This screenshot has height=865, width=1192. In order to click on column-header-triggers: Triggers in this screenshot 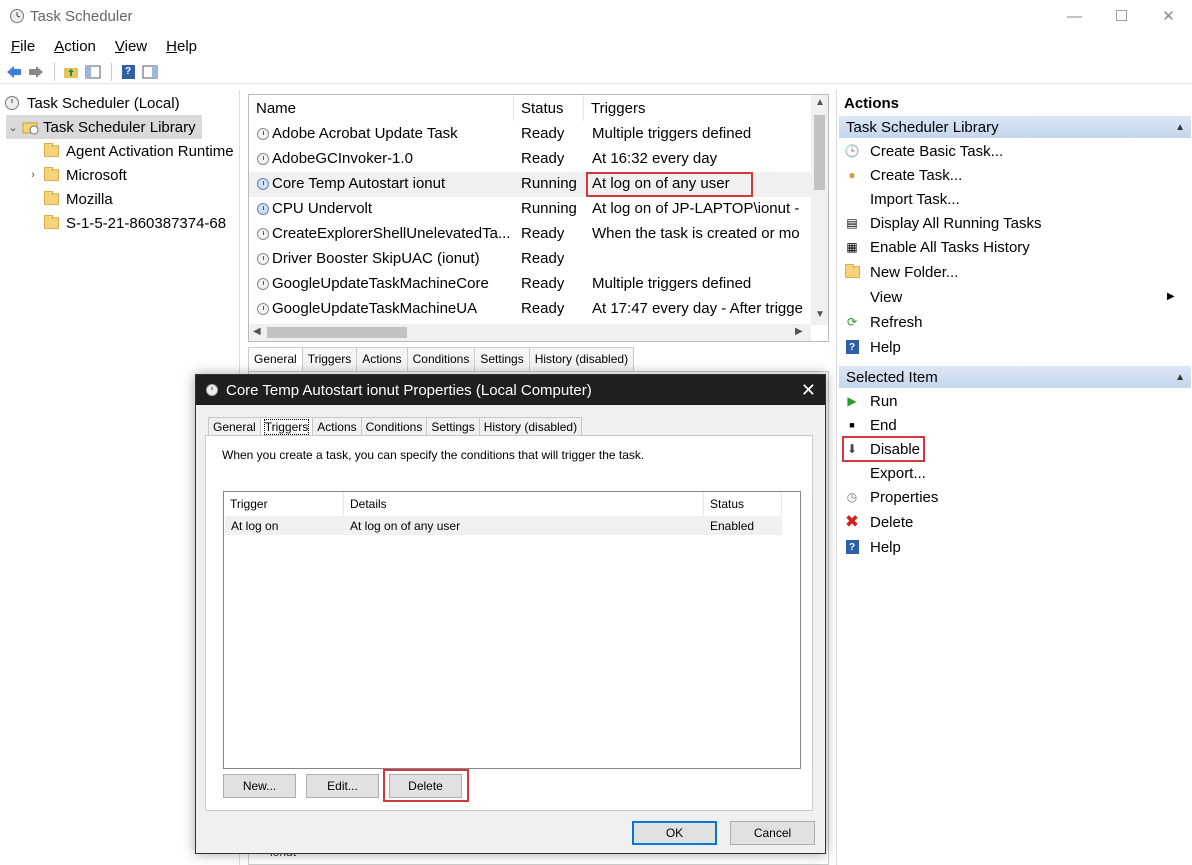, I will do `click(697, 108)`.